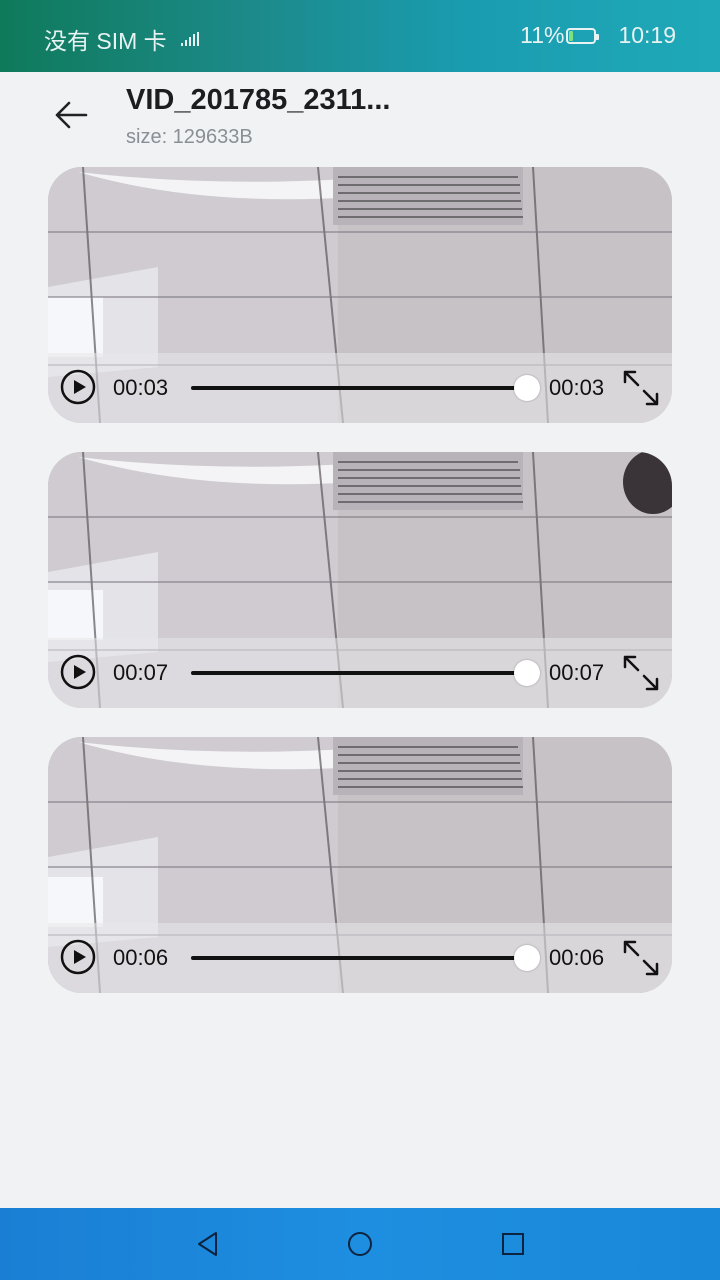 The width and height of the screenshot is (720, 1280). Describe the element at coordinates (647, 35) in the screenshot. I see `clock: 10:19` at that location.